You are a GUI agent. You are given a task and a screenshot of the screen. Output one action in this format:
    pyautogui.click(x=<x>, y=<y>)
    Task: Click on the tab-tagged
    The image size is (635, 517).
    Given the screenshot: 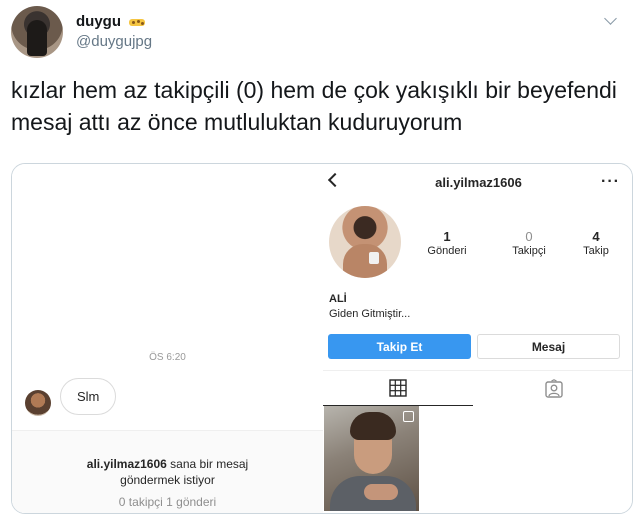 What is the action you would take?
    pyautogui.click(x=552, y=388)
    